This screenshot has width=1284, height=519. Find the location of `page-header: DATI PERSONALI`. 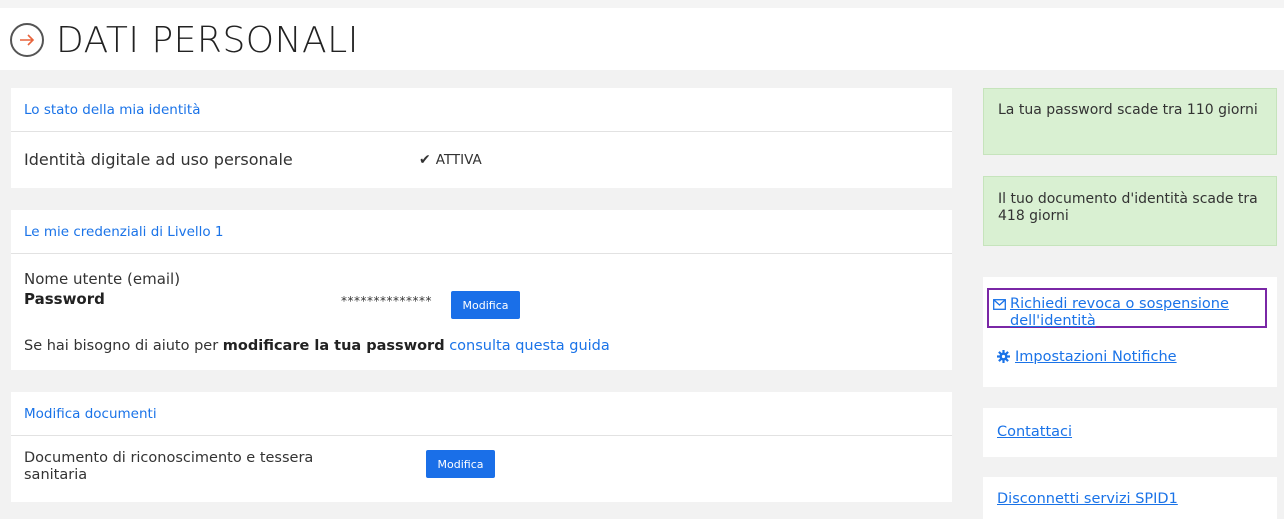

page-header: DATI PERSONALI is located at coordinates (184, 40).